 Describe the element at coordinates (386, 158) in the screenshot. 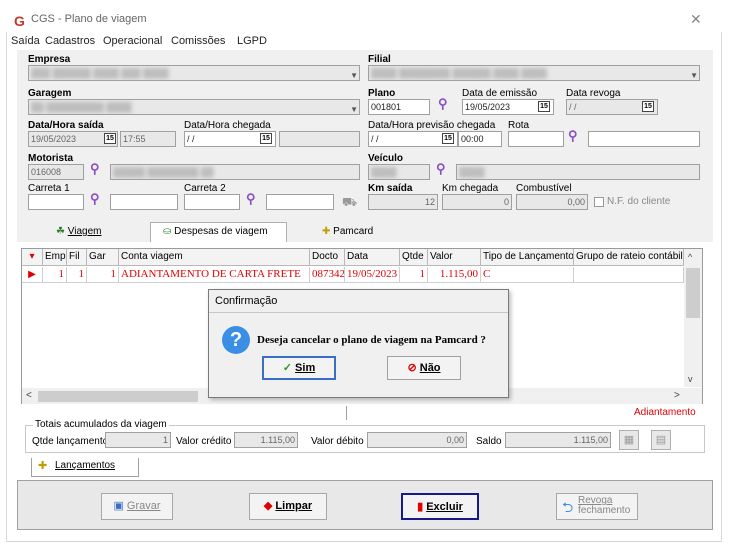

I see `veiculo-label: Veículo` at that location.